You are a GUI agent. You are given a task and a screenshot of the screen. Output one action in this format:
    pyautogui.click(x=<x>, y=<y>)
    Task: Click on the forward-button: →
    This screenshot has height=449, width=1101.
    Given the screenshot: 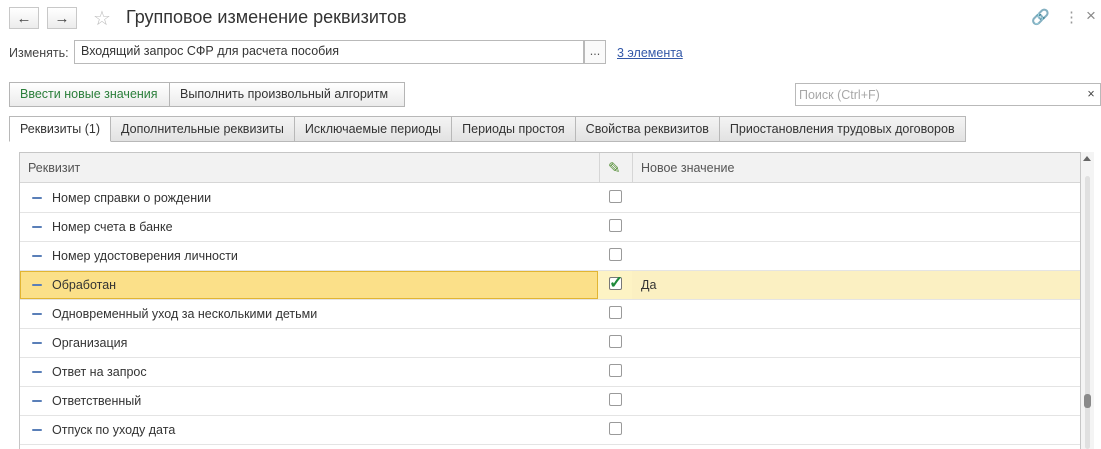 What is the action you would take?
    pyautogui.click(x=62, y=18)
    